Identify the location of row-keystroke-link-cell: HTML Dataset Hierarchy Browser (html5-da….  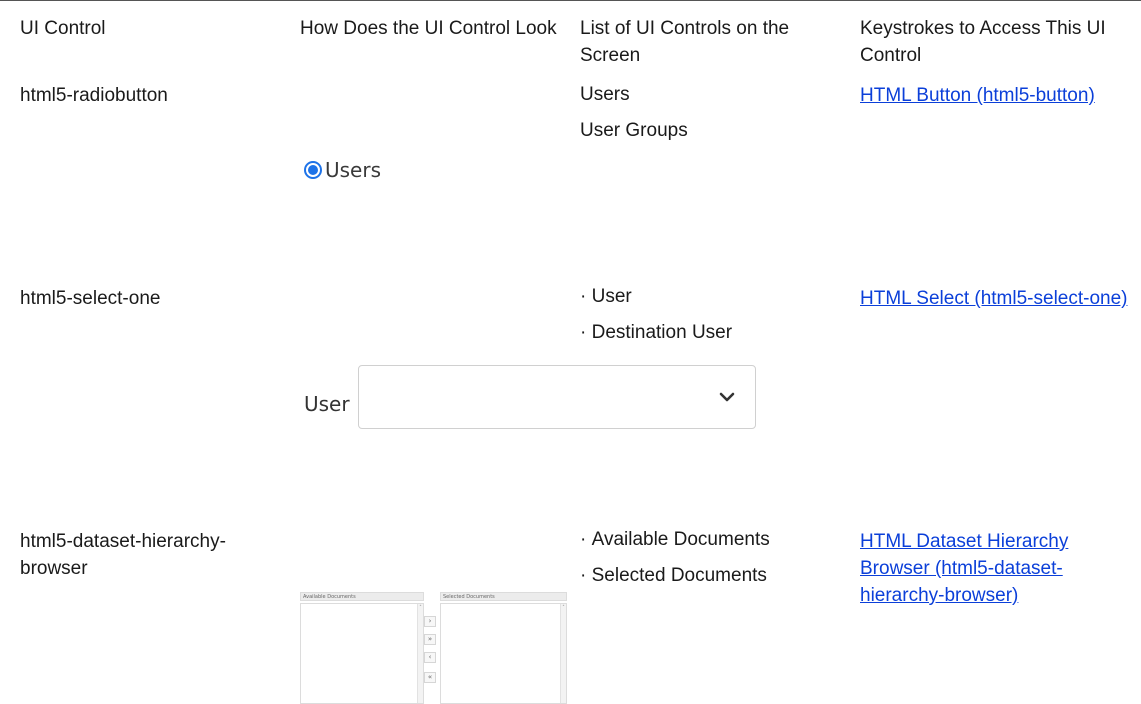
(995, 568).